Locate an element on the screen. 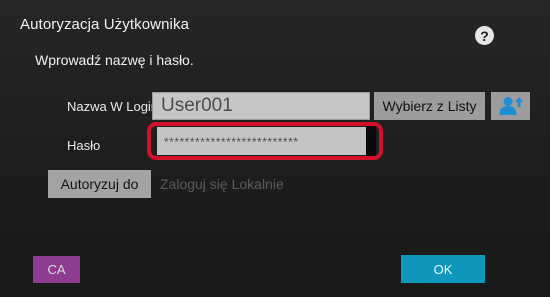  user-select-button is located at coordinates (510, 106).